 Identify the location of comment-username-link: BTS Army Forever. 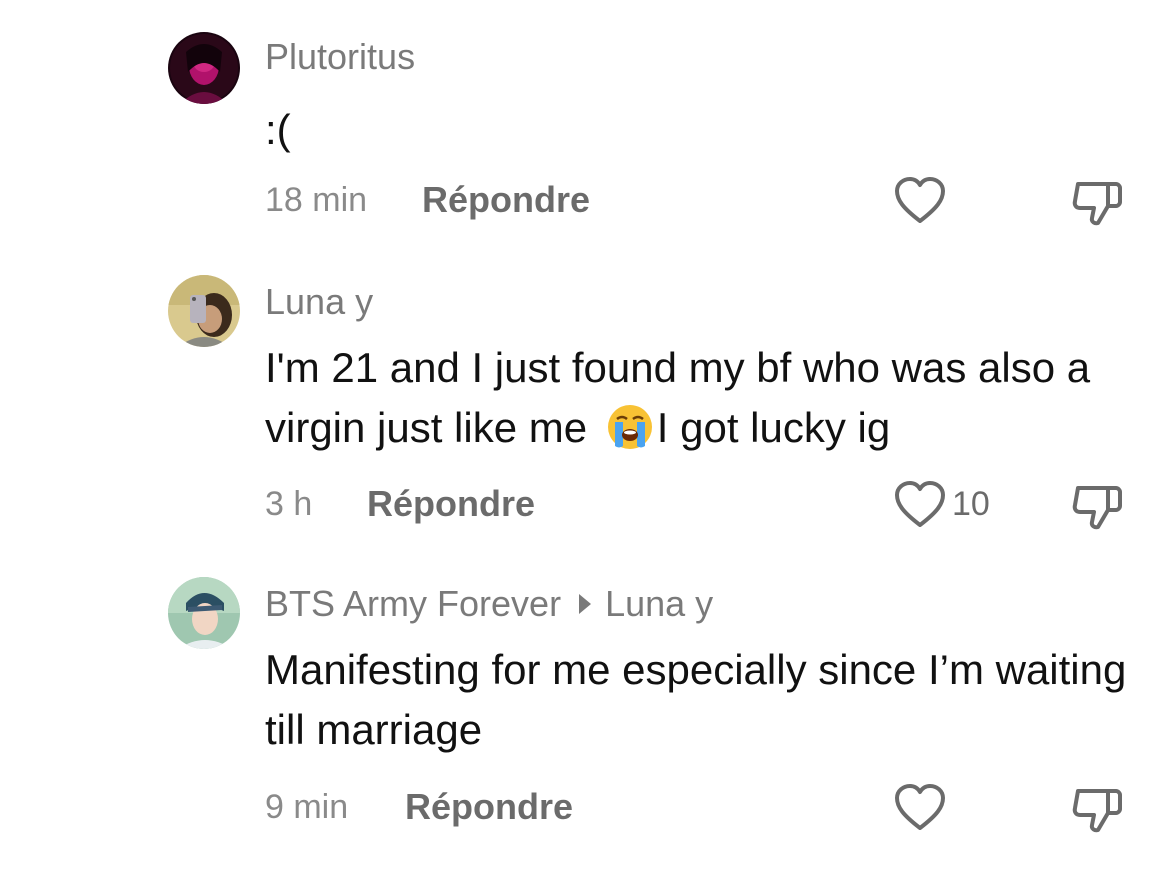
(413, 603).